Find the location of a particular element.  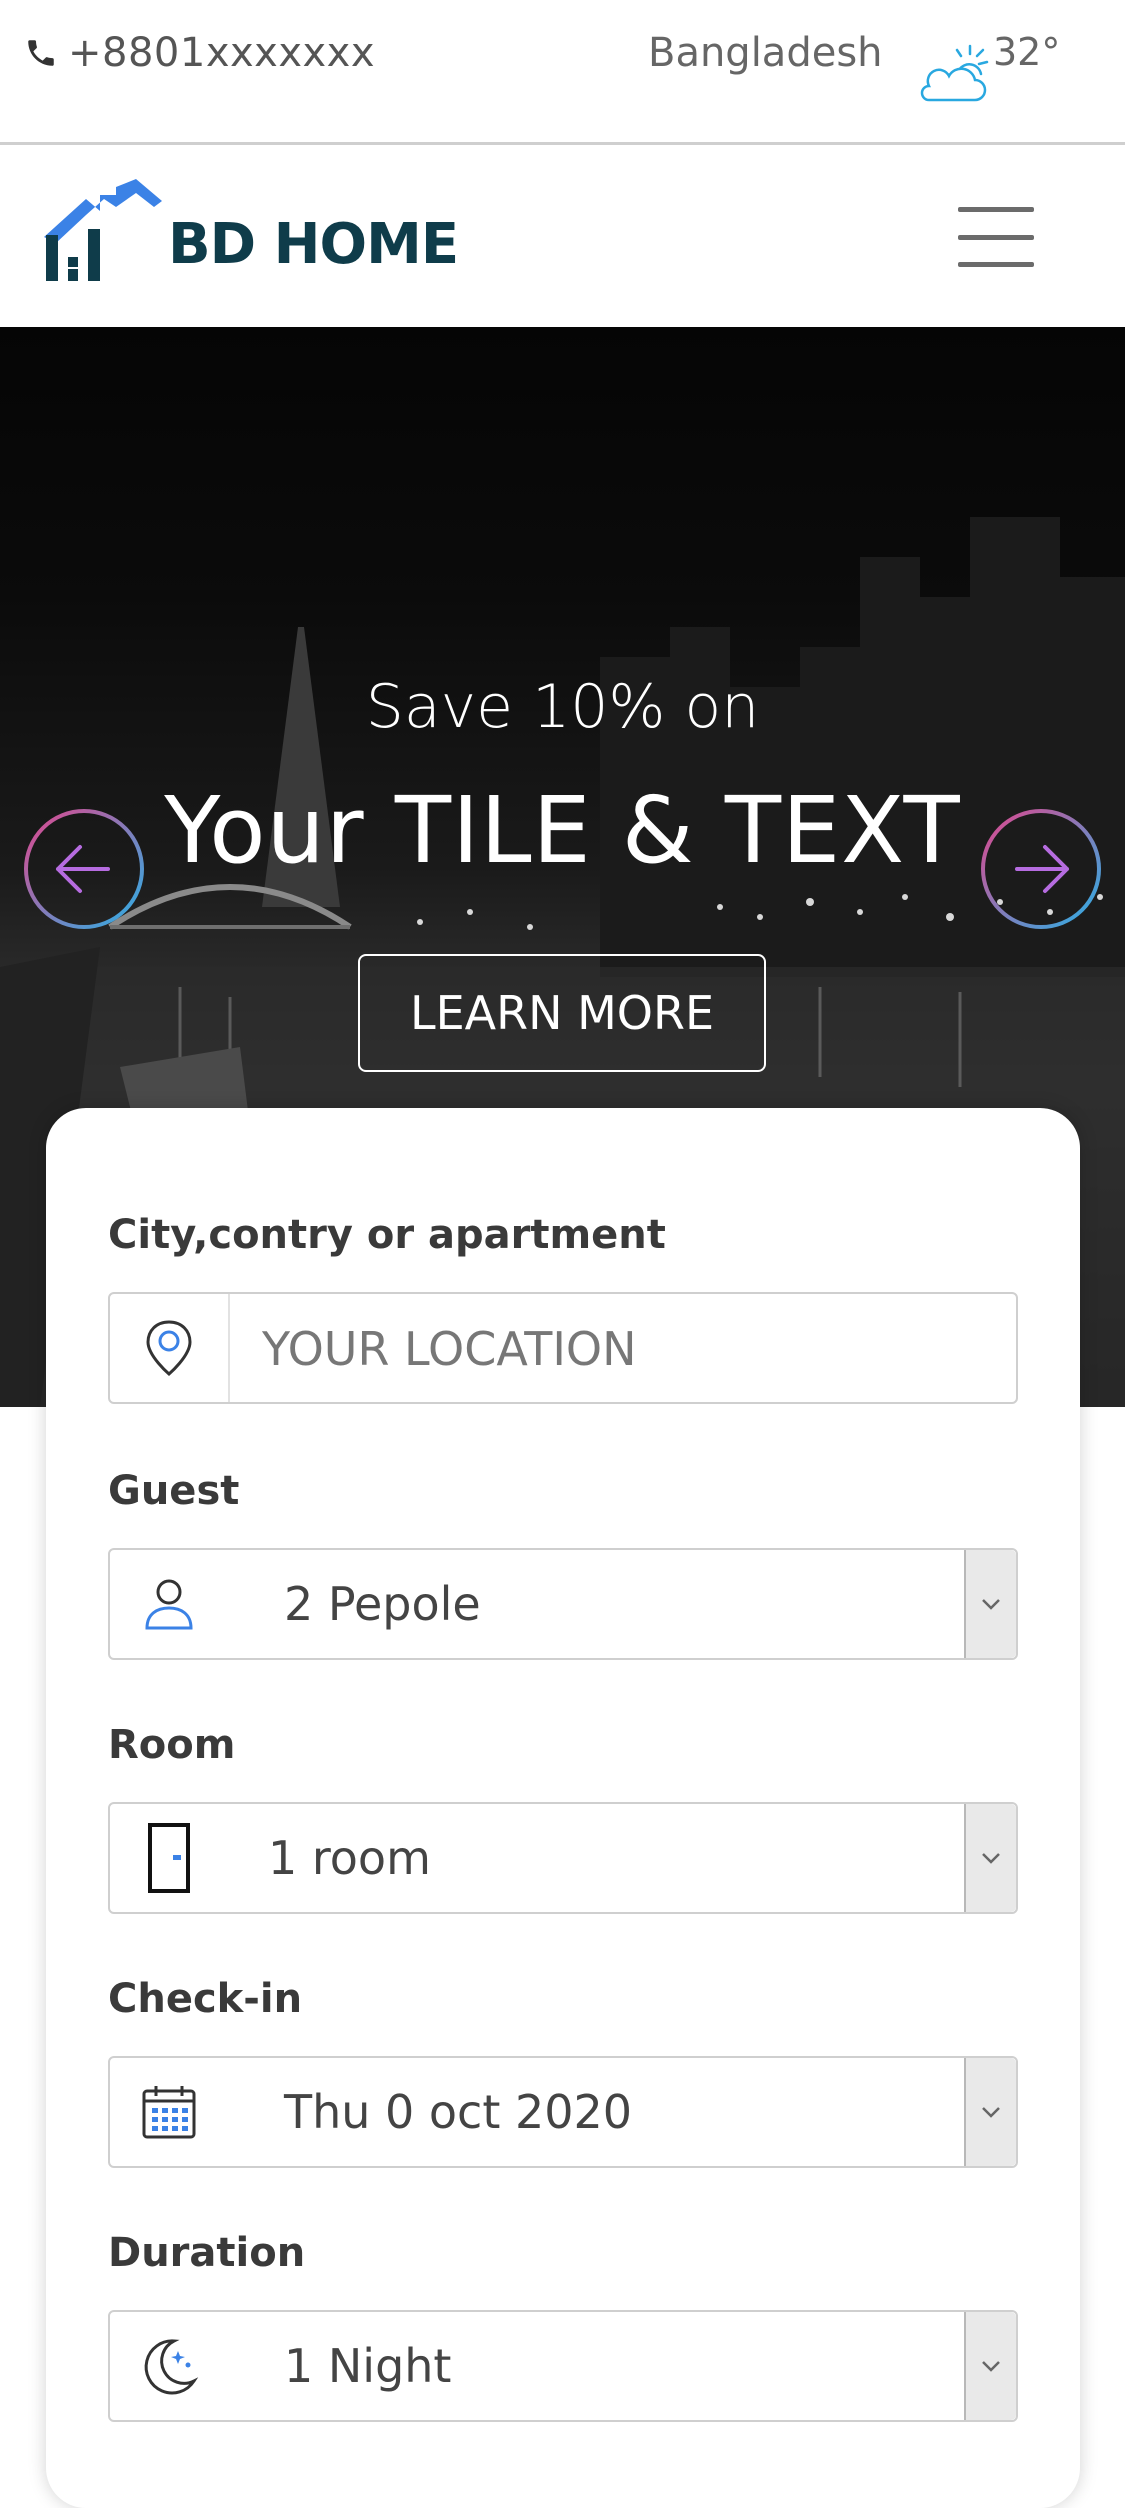

guest-label: Guest is located at coordinates (174, 1491).